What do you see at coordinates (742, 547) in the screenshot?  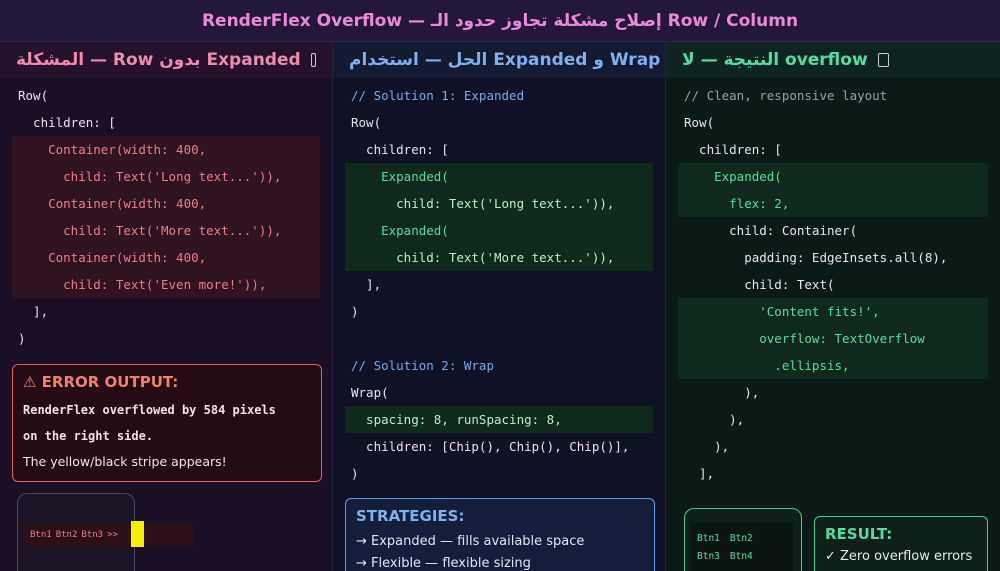 I see `phone-screen: Btn1 Btn2 Btn3 Btn4` at bounding box center [742, 547].